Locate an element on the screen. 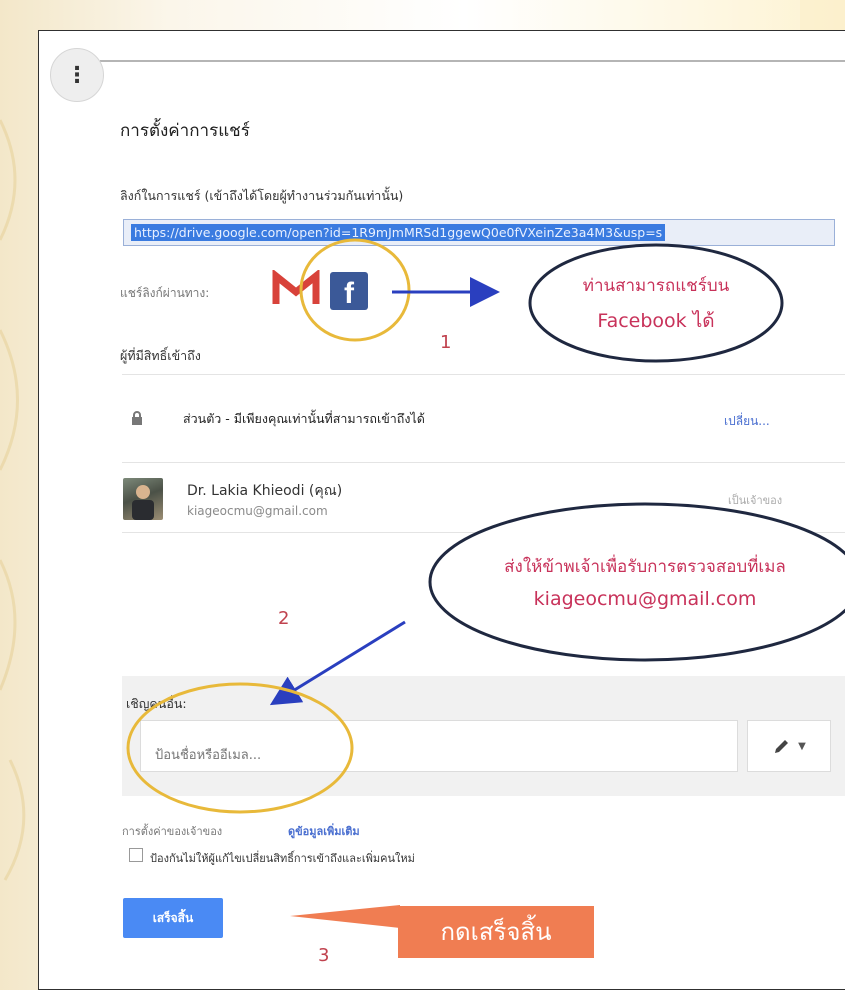 The width and height of the screenshot is (845, 990). pencil-icon is located at coordinates (782, 746).